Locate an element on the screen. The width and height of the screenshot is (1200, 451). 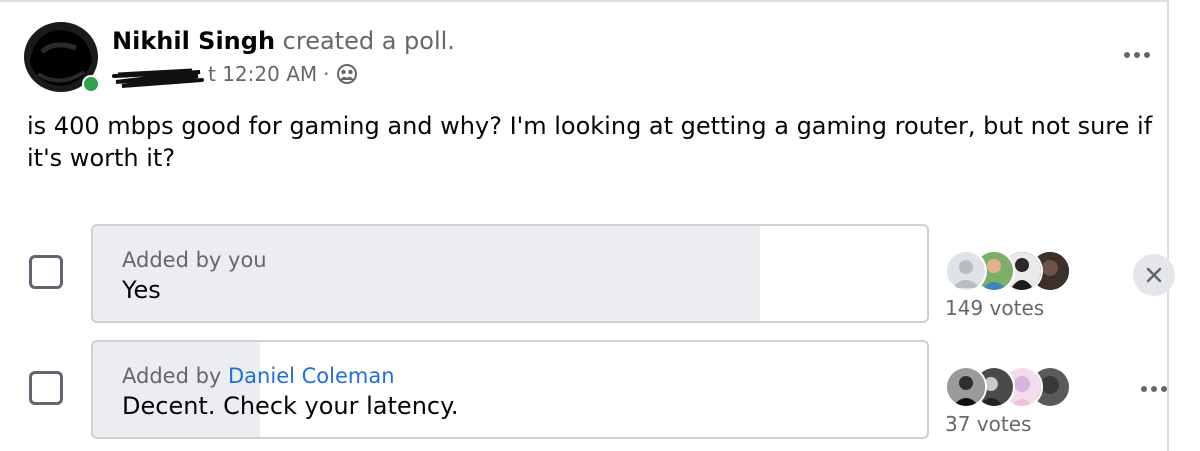
post-action: created a poll. is located at coordinates (368, 41).